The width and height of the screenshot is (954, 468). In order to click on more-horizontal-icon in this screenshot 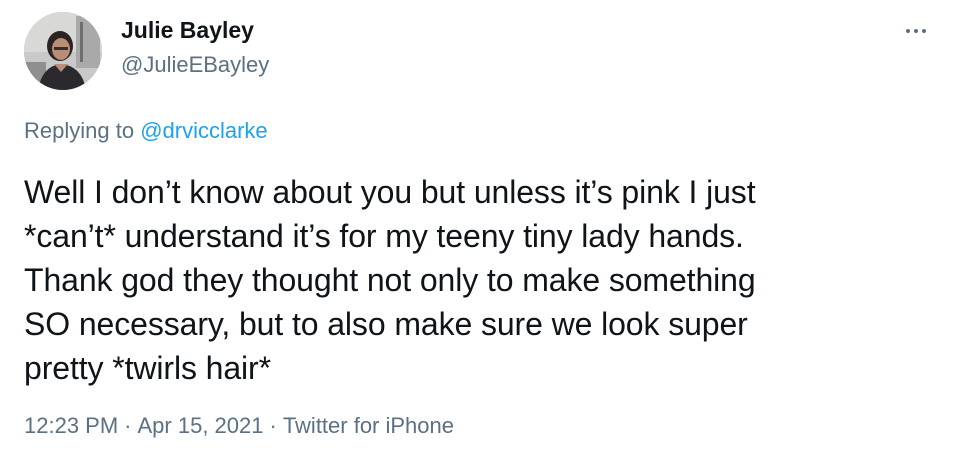, I will do `click(908, 31)`.